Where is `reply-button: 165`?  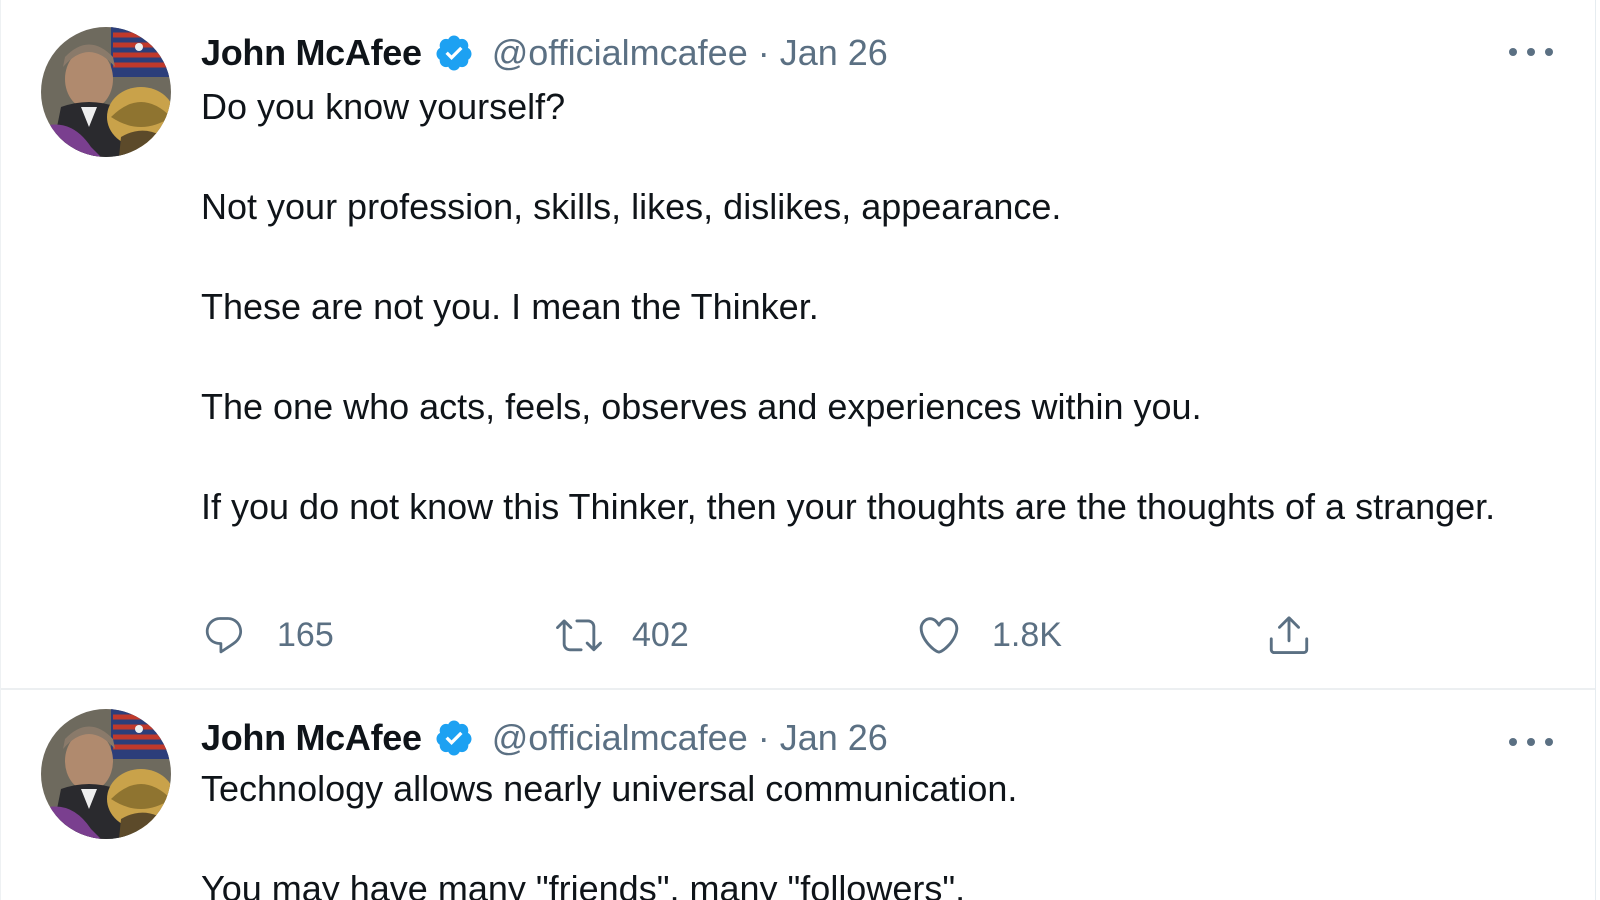
reply-button: 165 is located at coordinates (267, 635).